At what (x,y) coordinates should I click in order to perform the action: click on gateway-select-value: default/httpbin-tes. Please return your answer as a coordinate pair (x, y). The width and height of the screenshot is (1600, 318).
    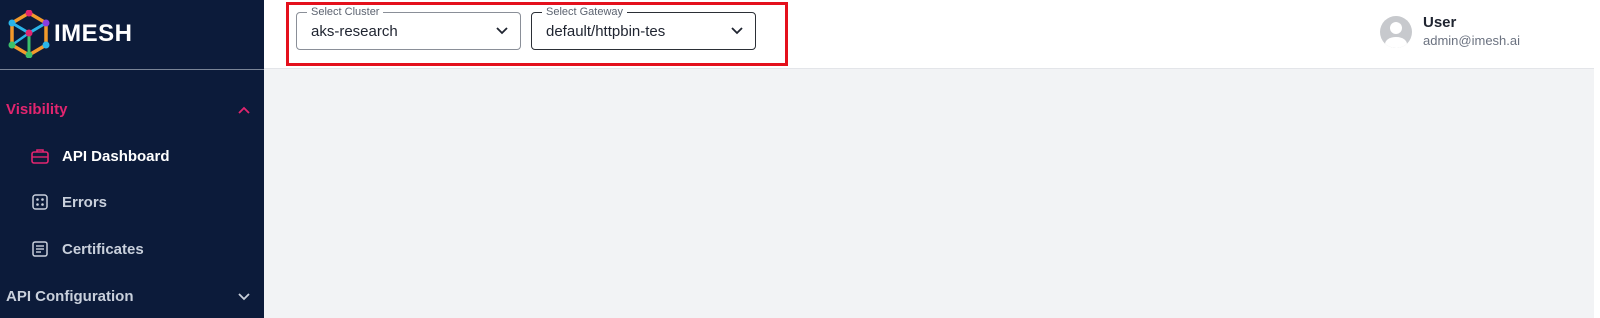
    Looking at the image, I should click on (606, 31).